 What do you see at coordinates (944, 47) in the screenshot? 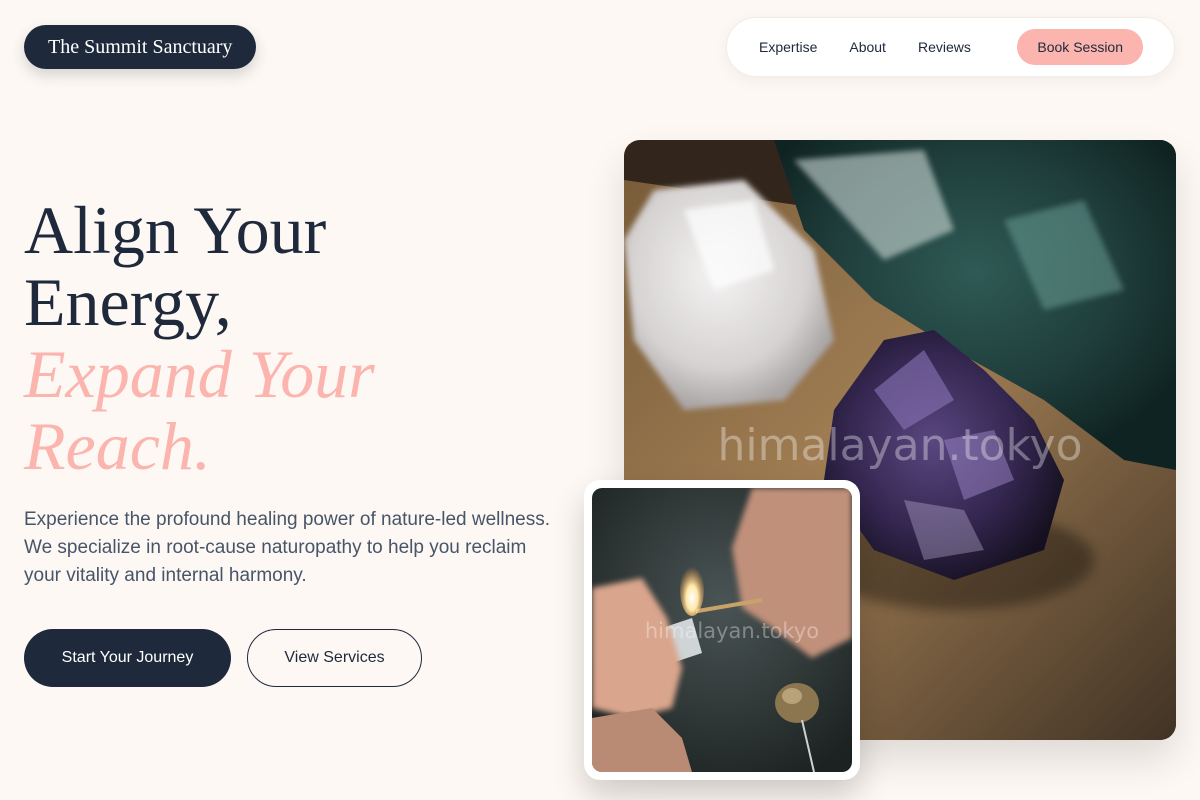
I see `nav-link-reviews: Reviews` at bounding box center [944, 47].